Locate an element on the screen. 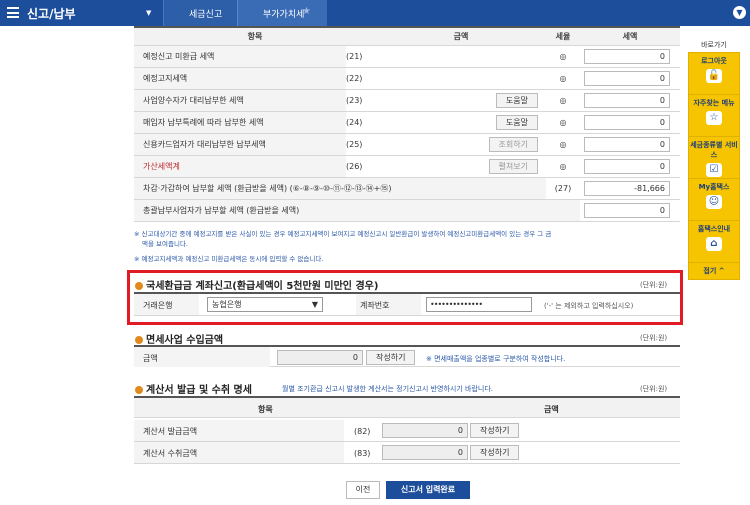 Image resolution: width=750 pixels, height=505 pixels. collapse-icon: ▼ is located at coordinates (739, 12).